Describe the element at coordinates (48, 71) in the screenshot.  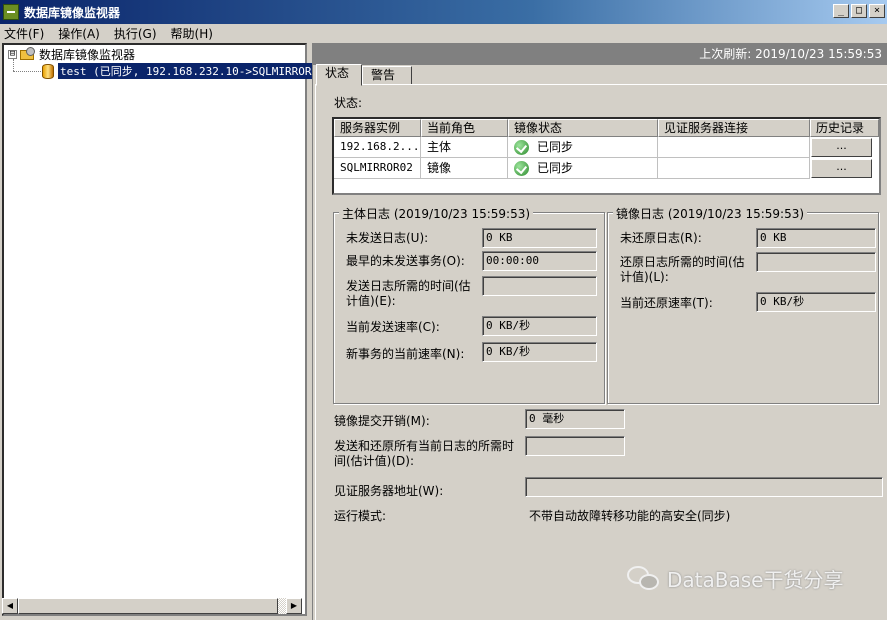
I see `database-icon` at that location.